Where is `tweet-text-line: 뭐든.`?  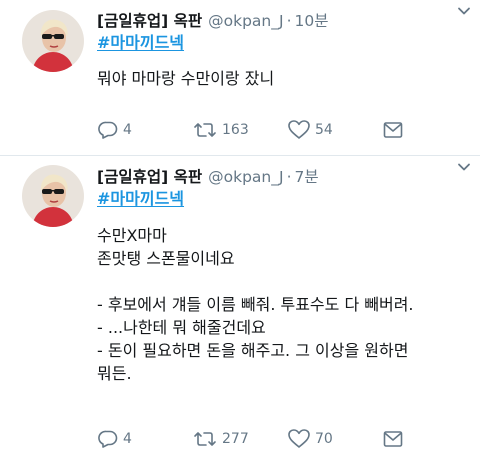
tweet-text-line: 뭐든. is located at coordinates (114, 373).